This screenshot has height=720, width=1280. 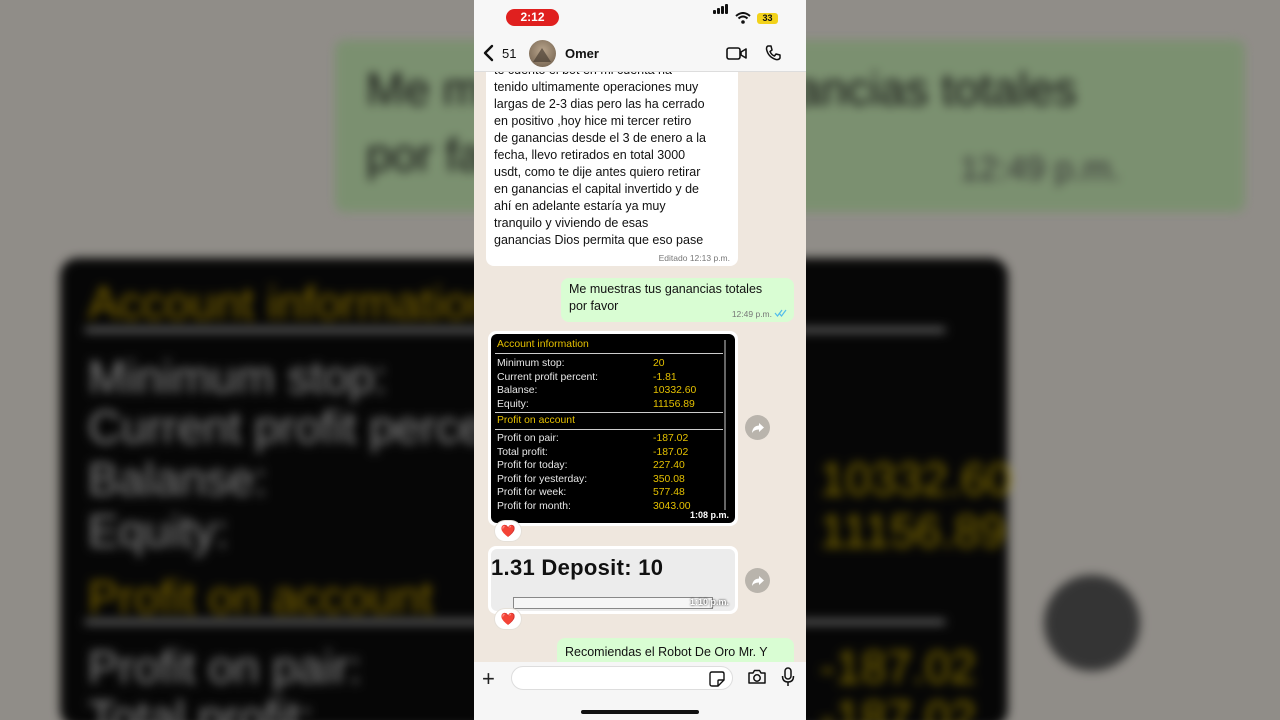 What do you see at coordinates (582, 53) in the screenshot?
I see `contact-name: Omer` at bounding box center [582, 53].